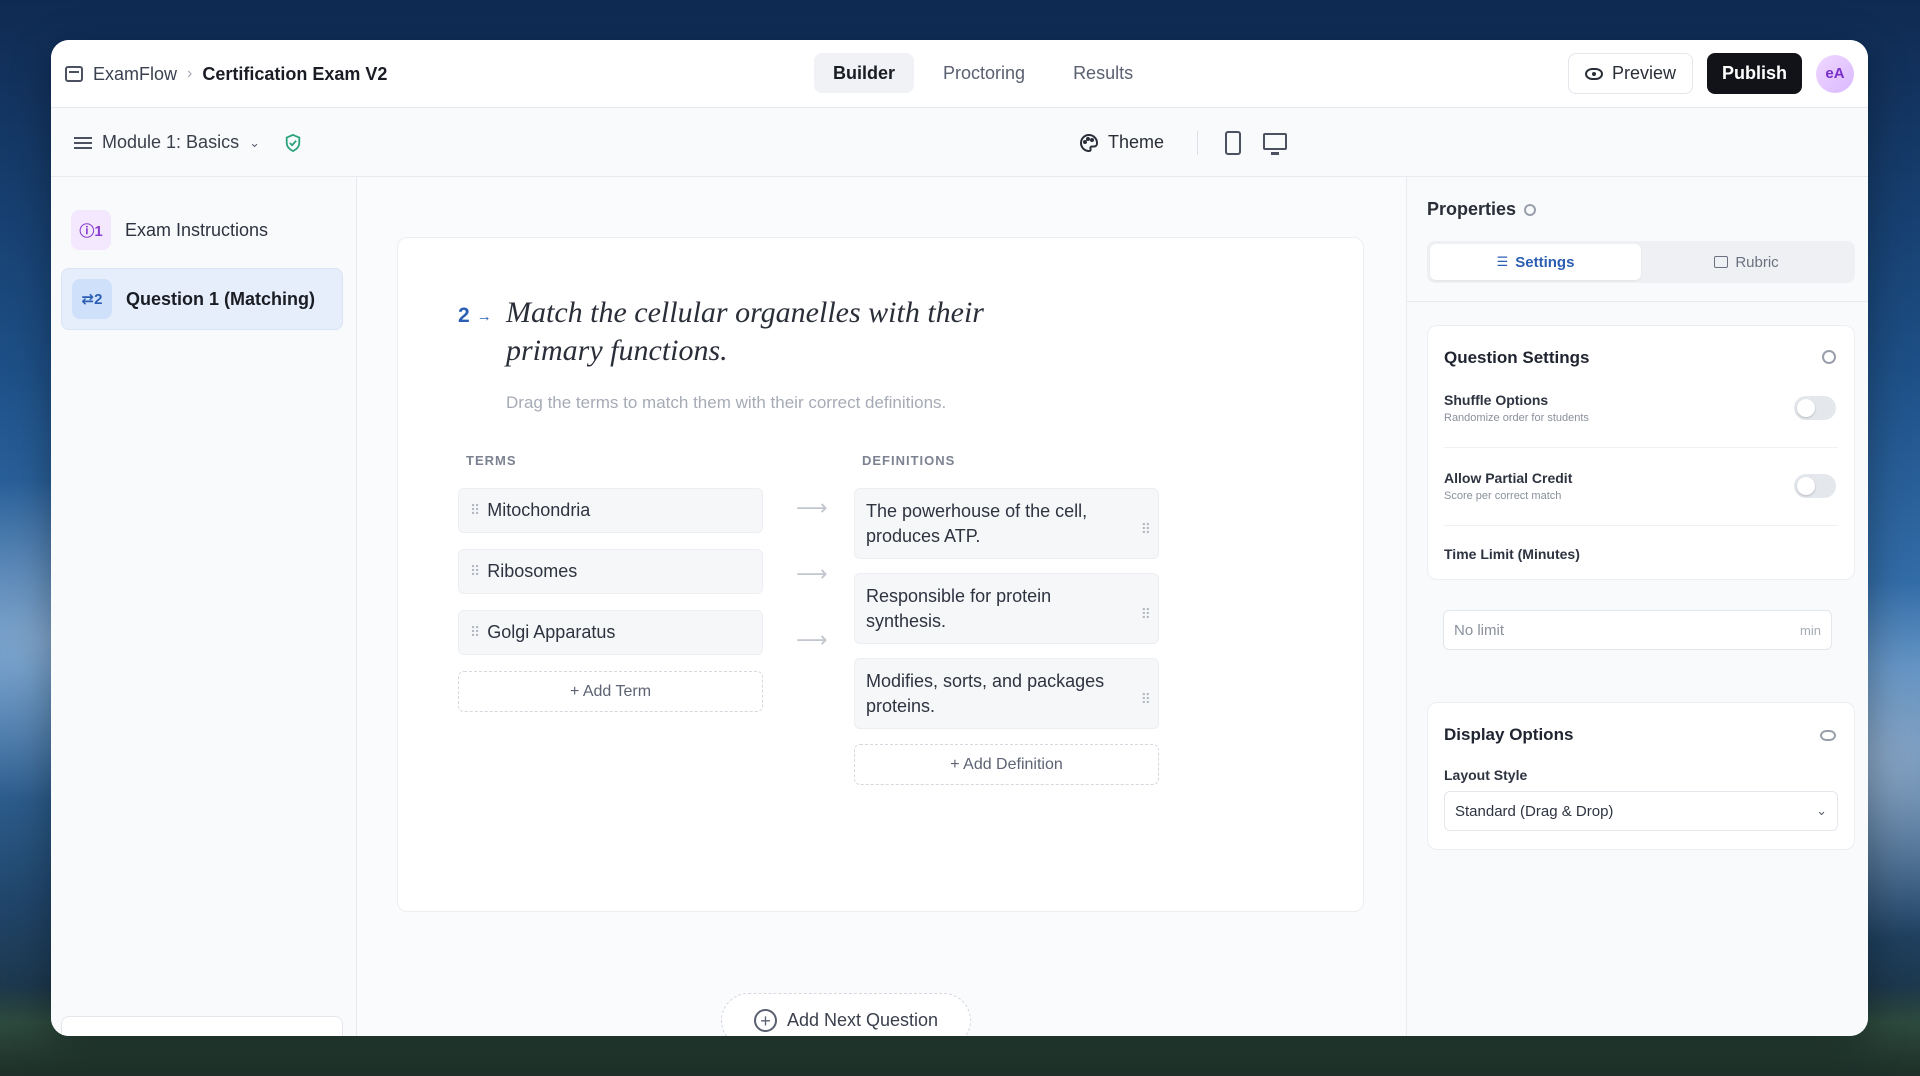 The image size is (1920, 1076). I want to click on sidebar-item-label: Question 1 (Matching), so click(220, 298).